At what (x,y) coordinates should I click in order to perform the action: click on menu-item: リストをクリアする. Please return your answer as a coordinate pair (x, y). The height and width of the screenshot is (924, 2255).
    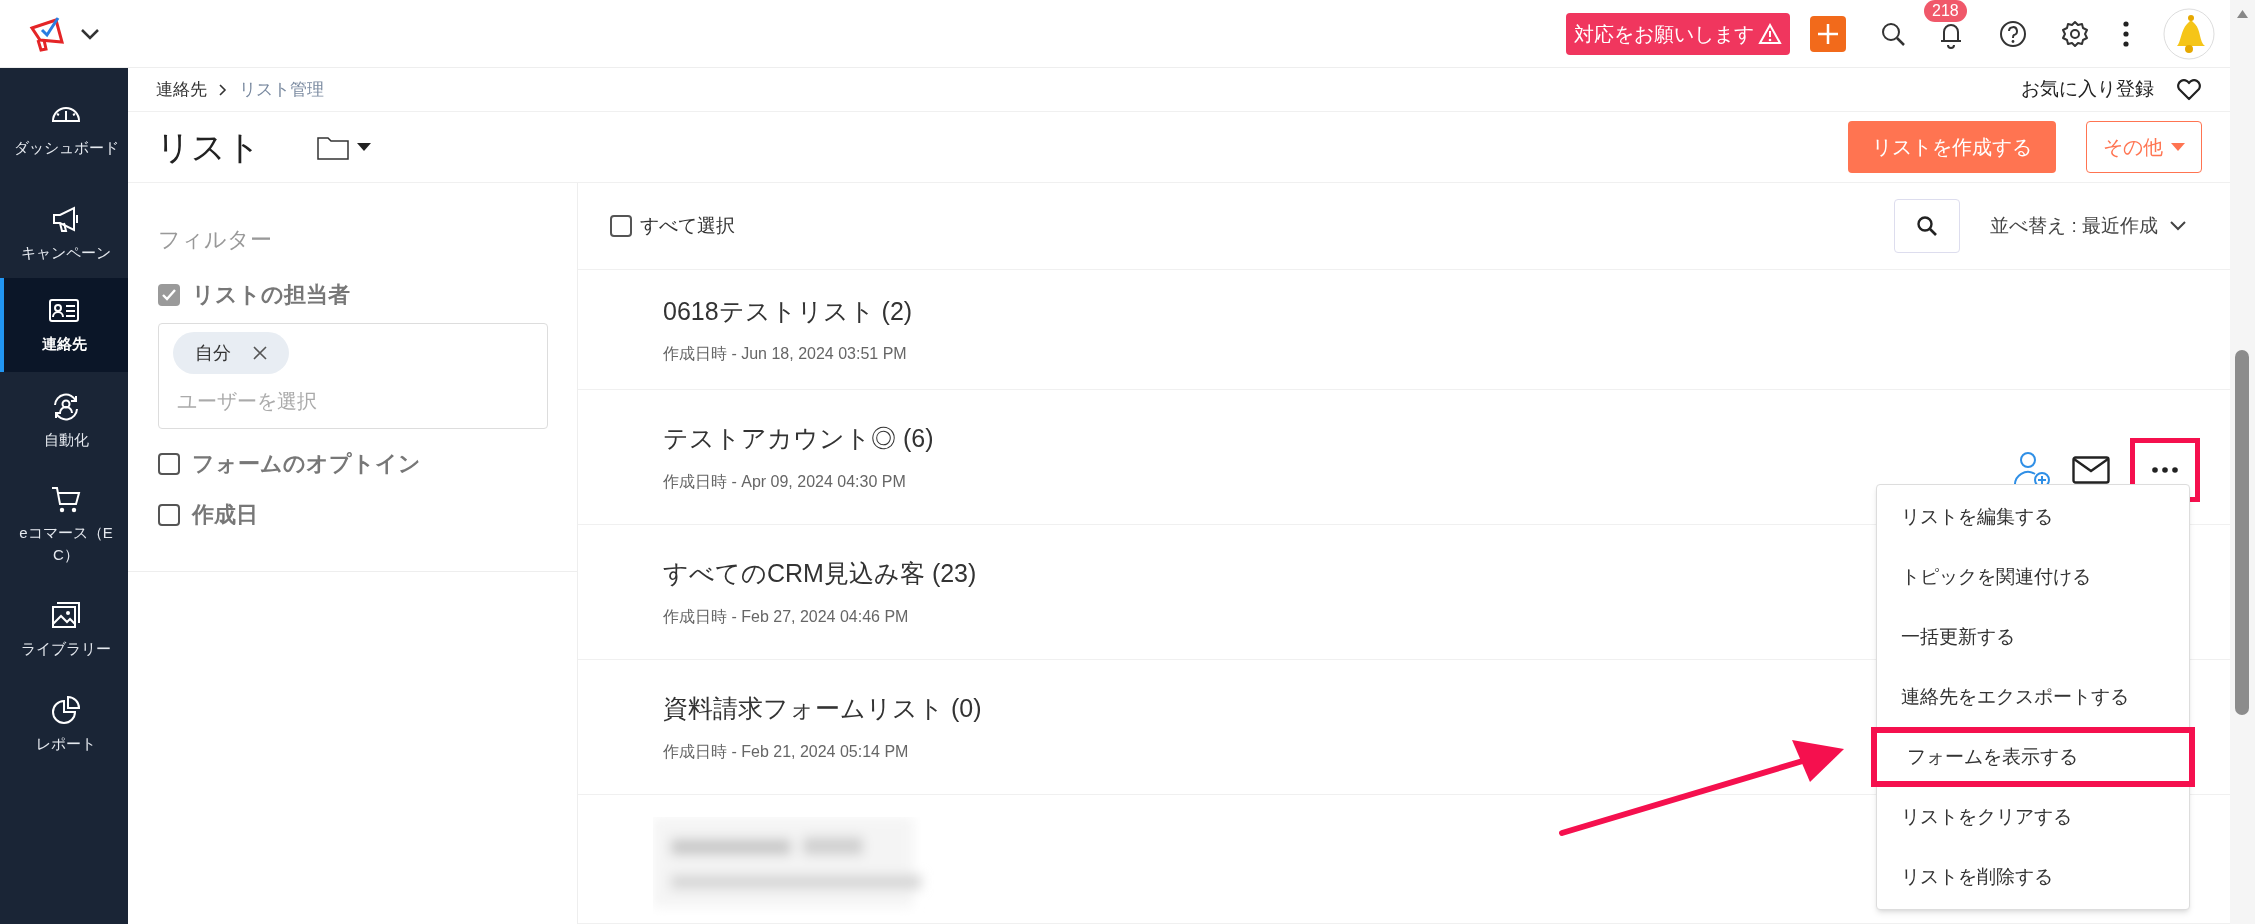
    Looking at the image, I should click on (2033, 817).